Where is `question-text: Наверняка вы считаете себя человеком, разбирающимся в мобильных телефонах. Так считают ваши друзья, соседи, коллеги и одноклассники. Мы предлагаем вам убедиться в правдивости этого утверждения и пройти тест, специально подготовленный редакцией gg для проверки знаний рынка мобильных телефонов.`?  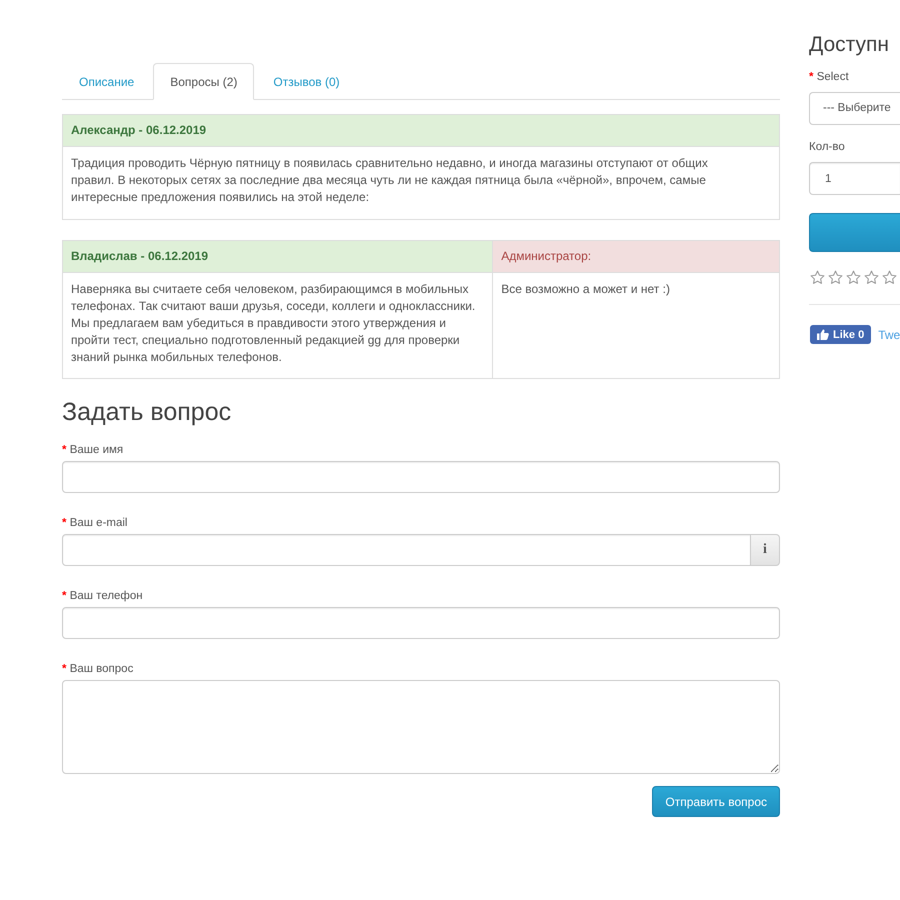
question-text: Наверняка вы считаете себя человеком, разбирающимся в мобильных телефонах. Так считают ваши друзья, соседи, коллеги и одноклассники. Мы предлагаем вам убедиться в правдивости этого утверждения и пройти тест, специально подготовленный редакцией gg для проверки знаний рынка мобильных телефонов. is located at coordinates (277, 325).